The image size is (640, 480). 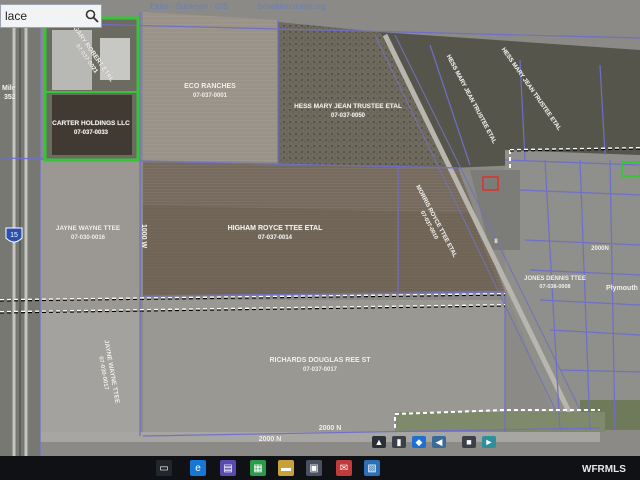 What do you see at coordinates (604, 469) in the screenshot?
I see `watermark: WFRMLS` at bounding box center [604, 469].